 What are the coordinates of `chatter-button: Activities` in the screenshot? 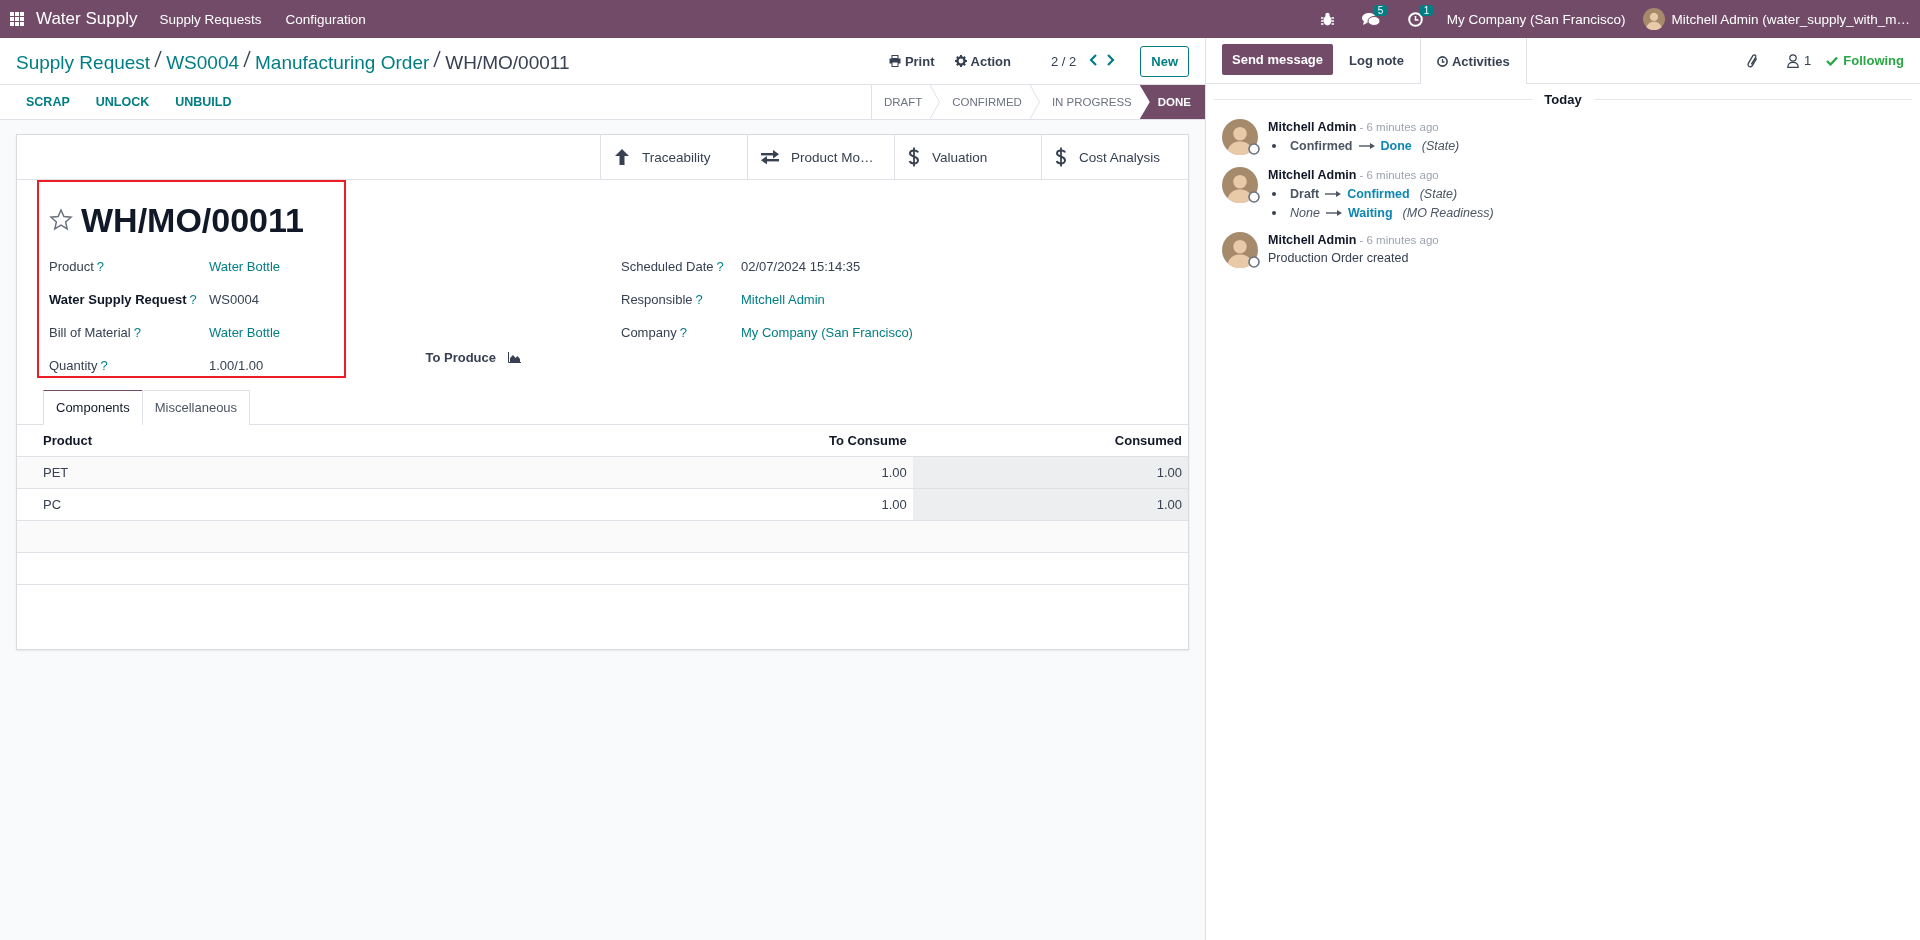 It's located at (1473, 61).